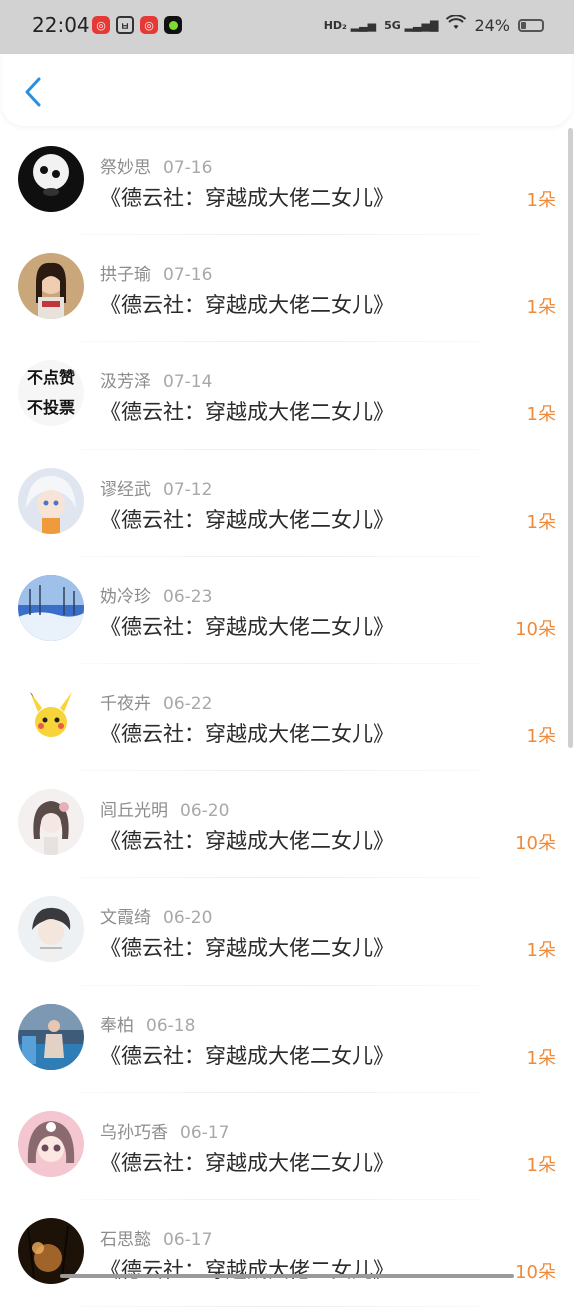  What do you see at coordinates (125, 25) in the screenshot?
I see `bilibili-icon: ㅂ` at bounding box center [125, 25].